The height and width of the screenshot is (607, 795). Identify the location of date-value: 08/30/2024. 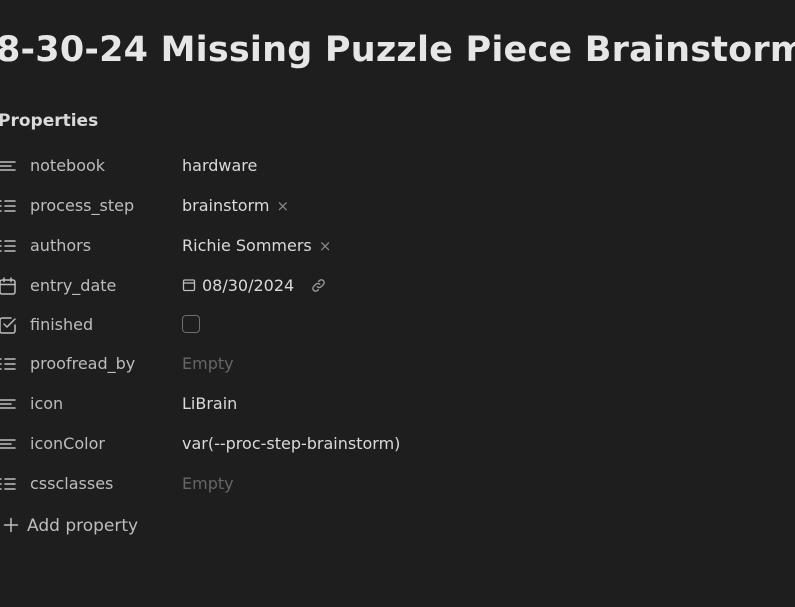
(254, 285).